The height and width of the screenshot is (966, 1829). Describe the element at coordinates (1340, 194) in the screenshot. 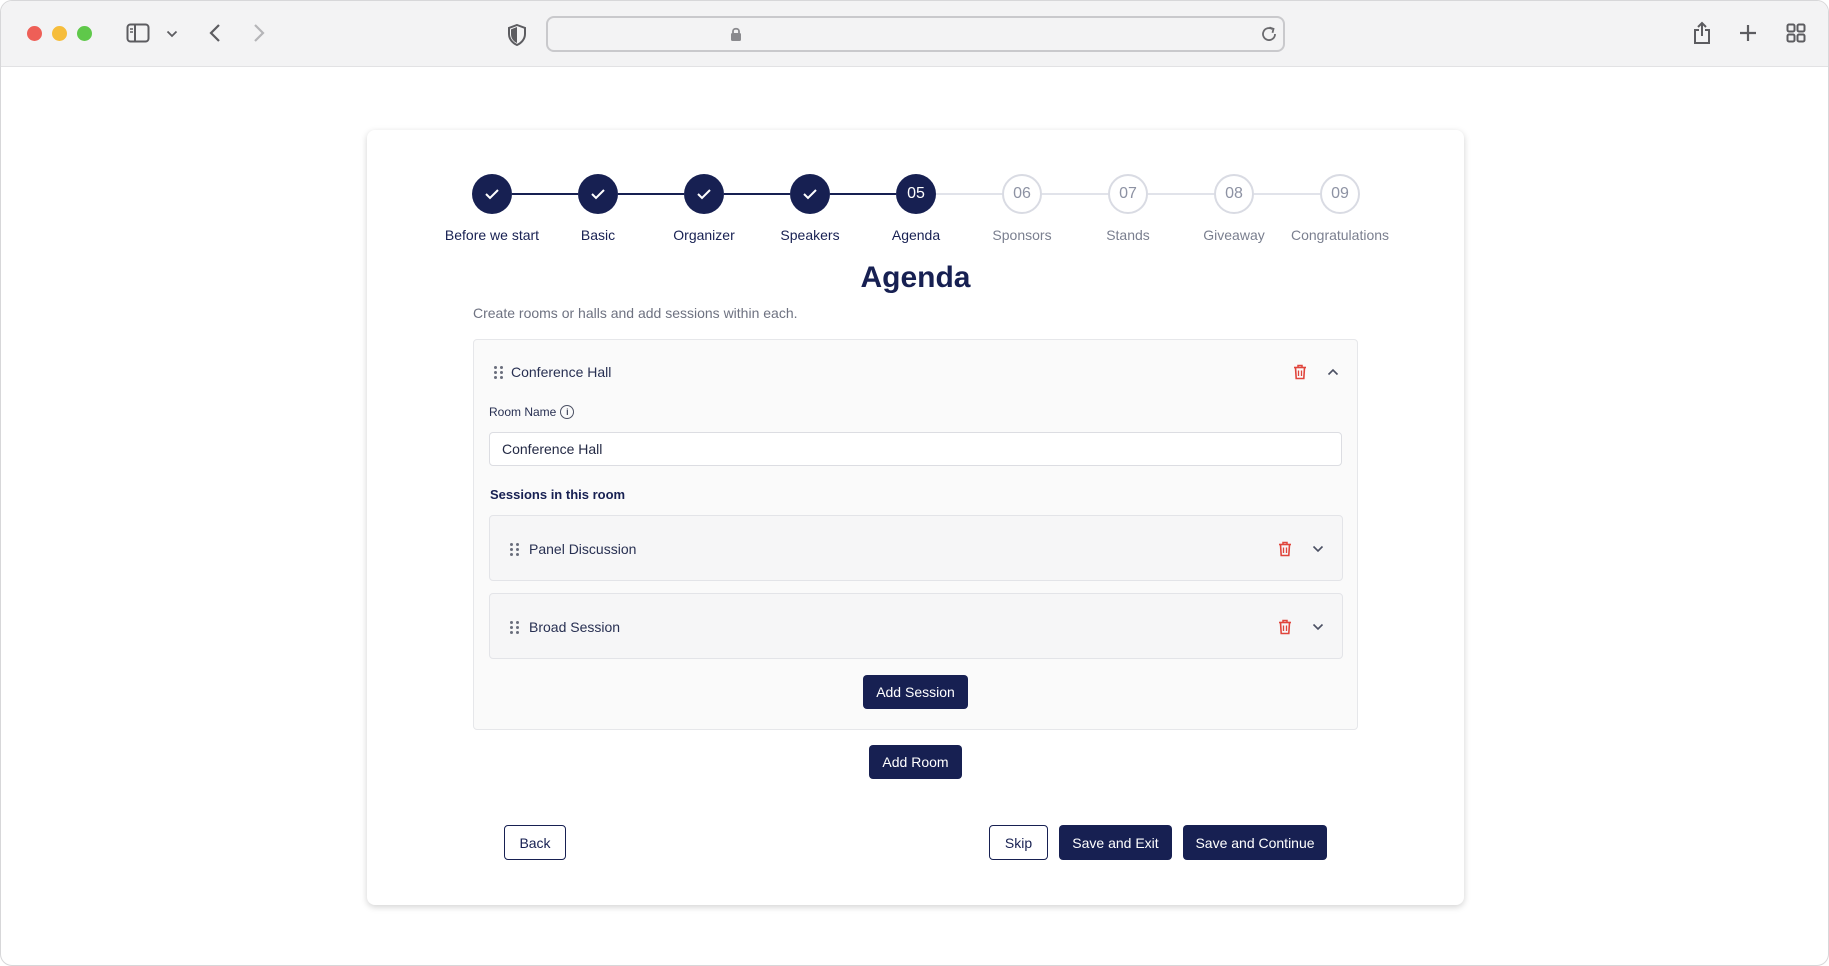

I see `step-number: 09` at that location.